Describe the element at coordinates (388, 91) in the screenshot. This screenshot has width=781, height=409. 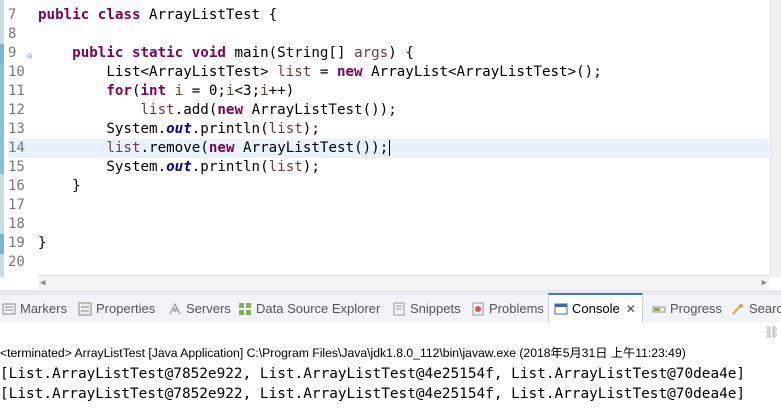
I see `code-line: 11 for(int i = 0;i<3;i++)` at that location.